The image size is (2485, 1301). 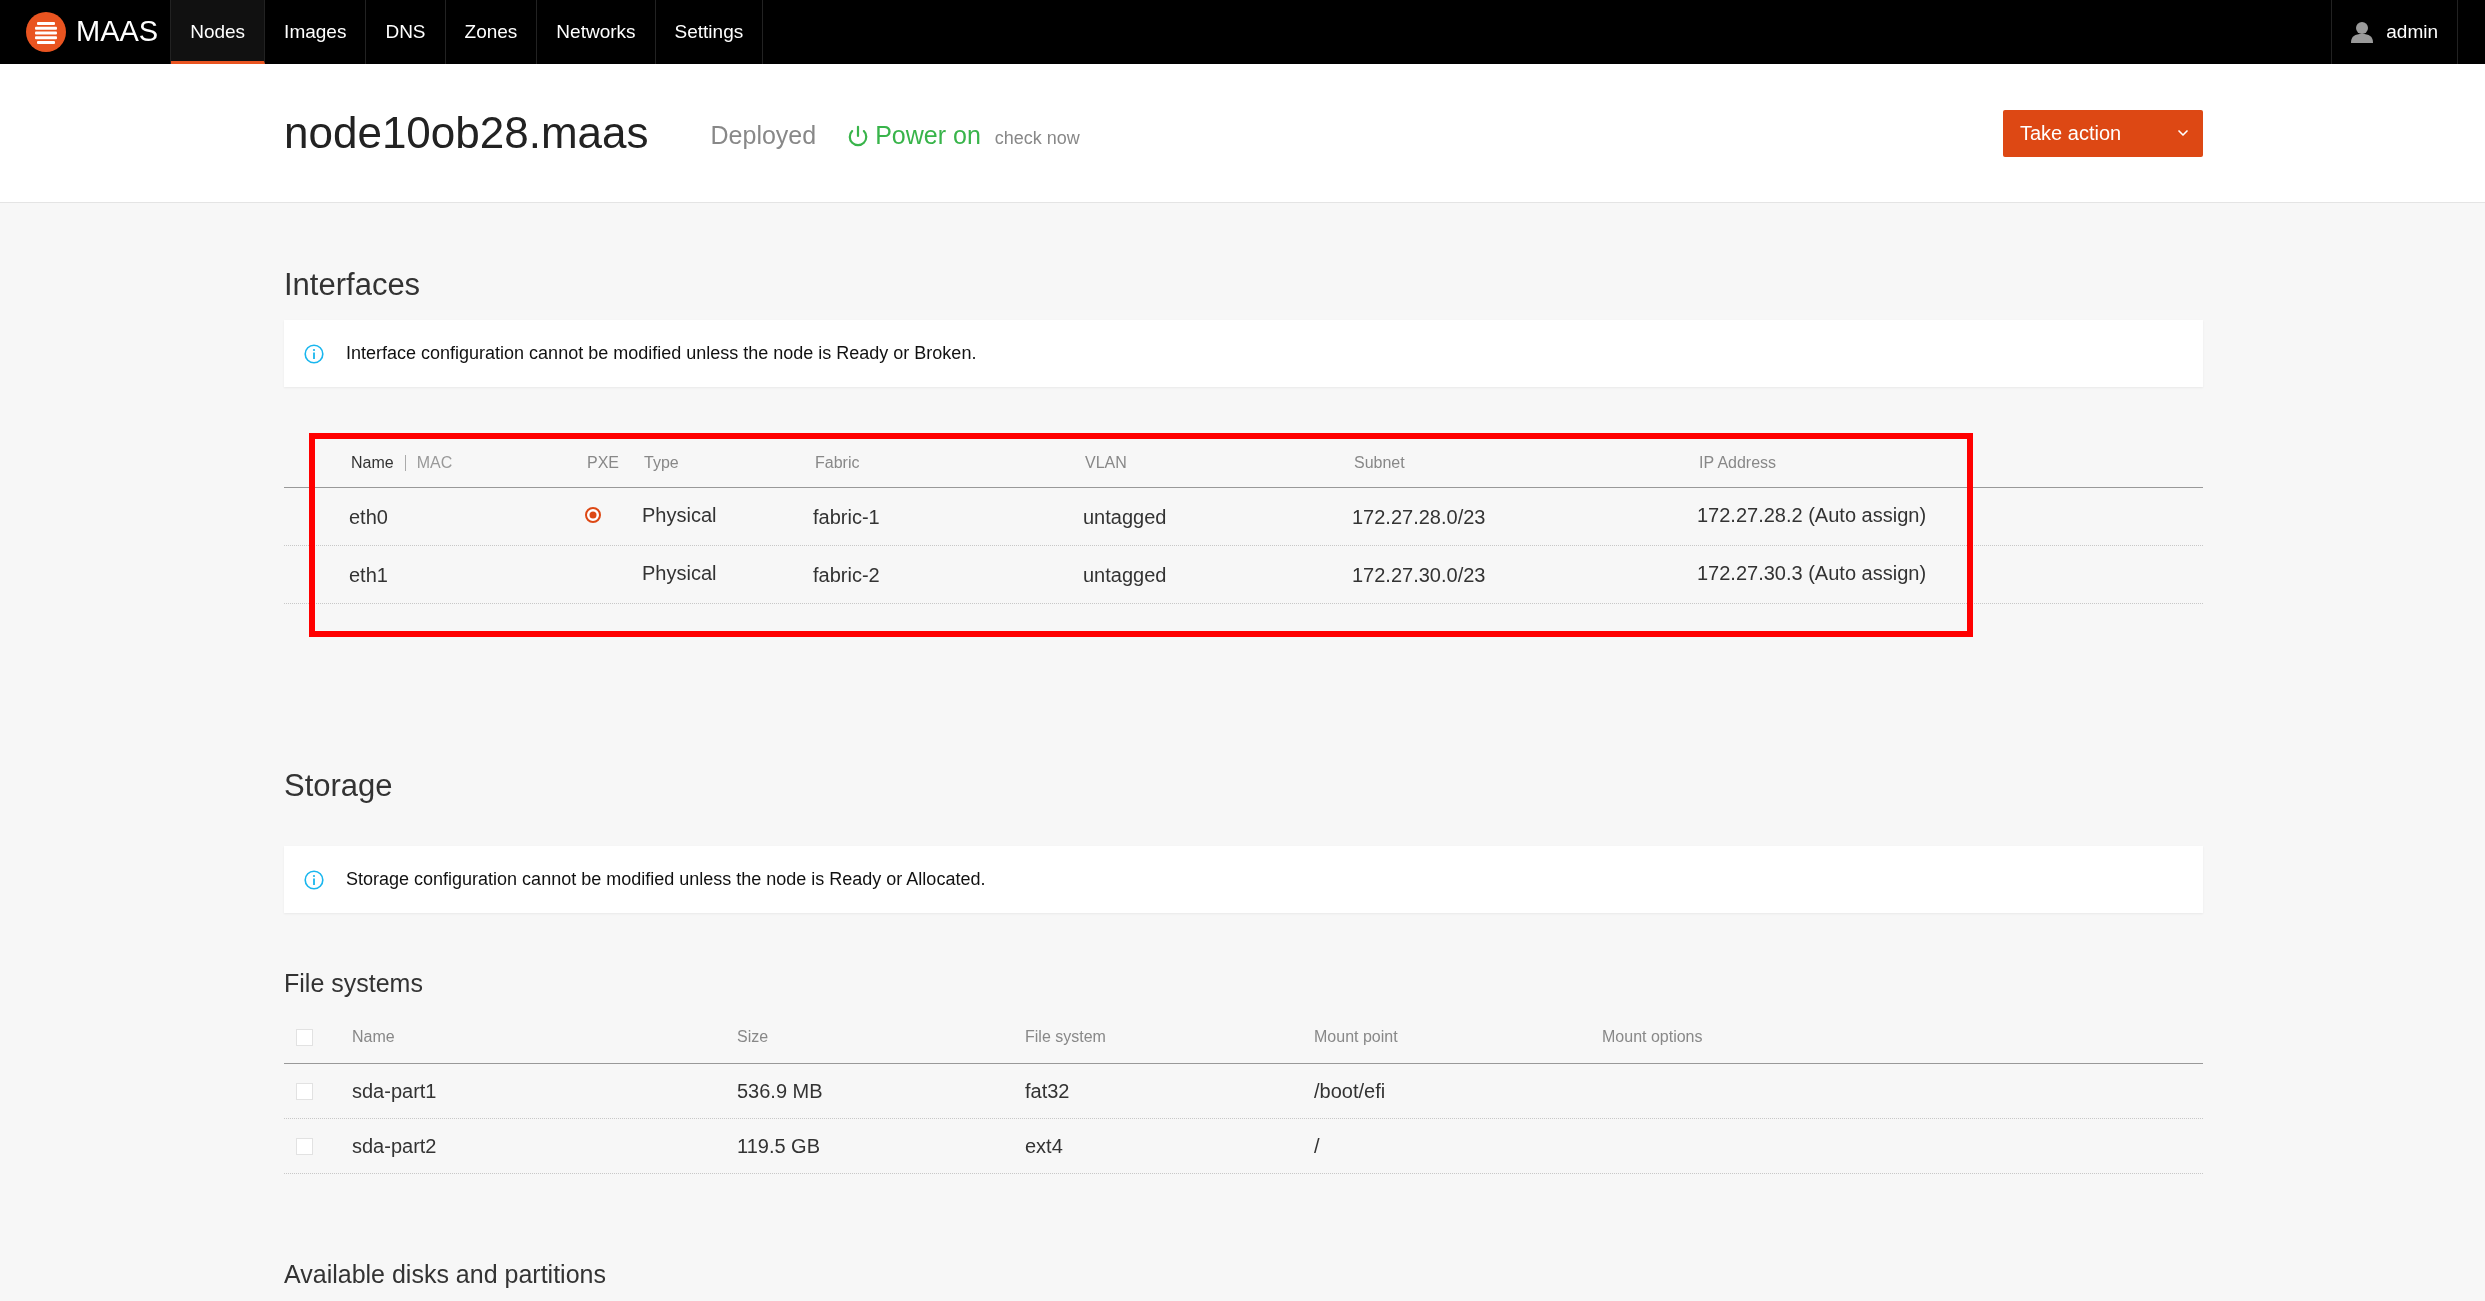 What do you see at coordinates (1106, 462) in the screenshot?
I see `column-header: VLAN` at bounding box center [1106, 462].